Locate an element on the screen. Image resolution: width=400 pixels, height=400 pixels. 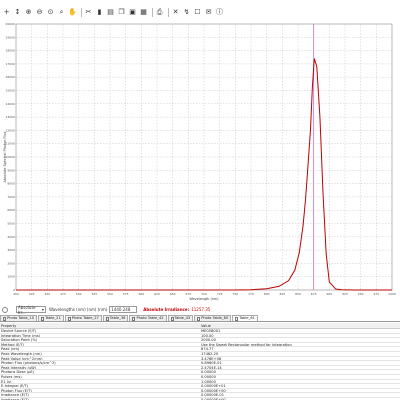
clipboard-icon: ▤ is located at coordinates (110, 12).